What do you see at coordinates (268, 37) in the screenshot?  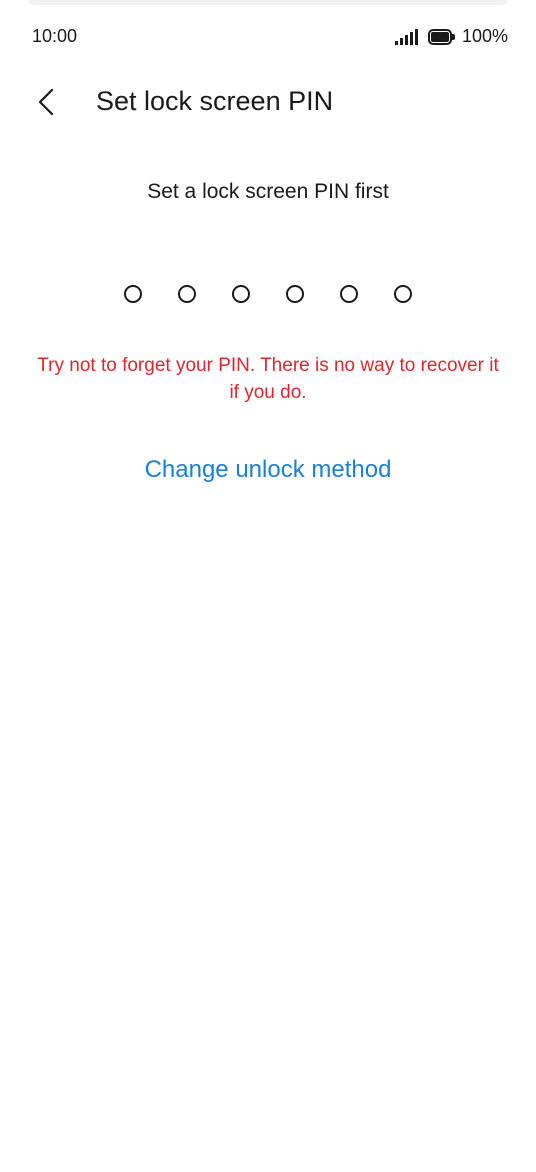 I see `status-bar: 10:00 100%` at bounding box center [268, 37].